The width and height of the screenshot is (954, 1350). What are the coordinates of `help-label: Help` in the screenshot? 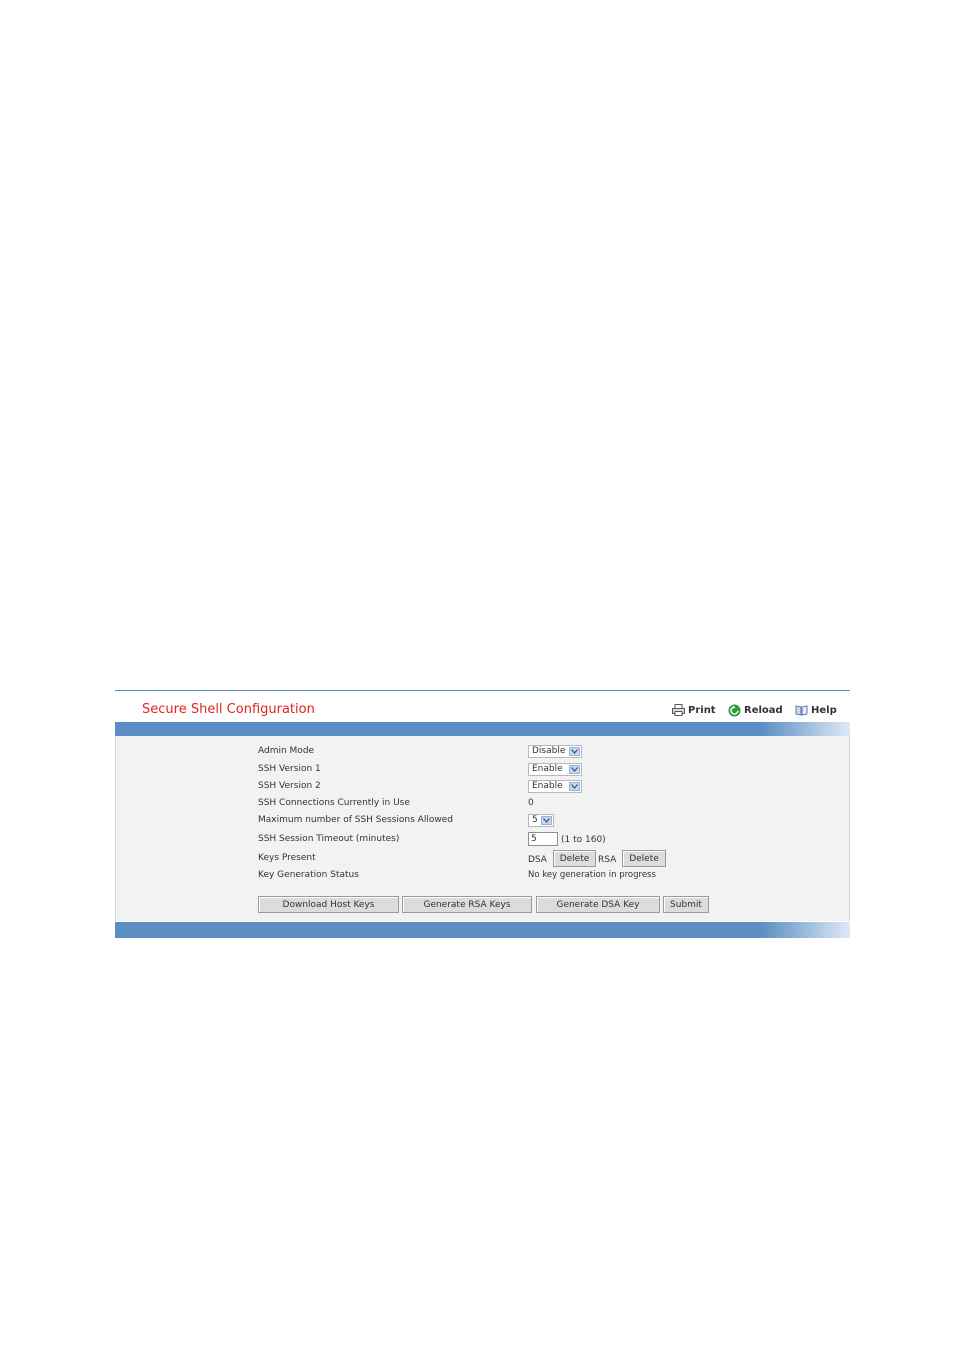 It's located at (824, 710).